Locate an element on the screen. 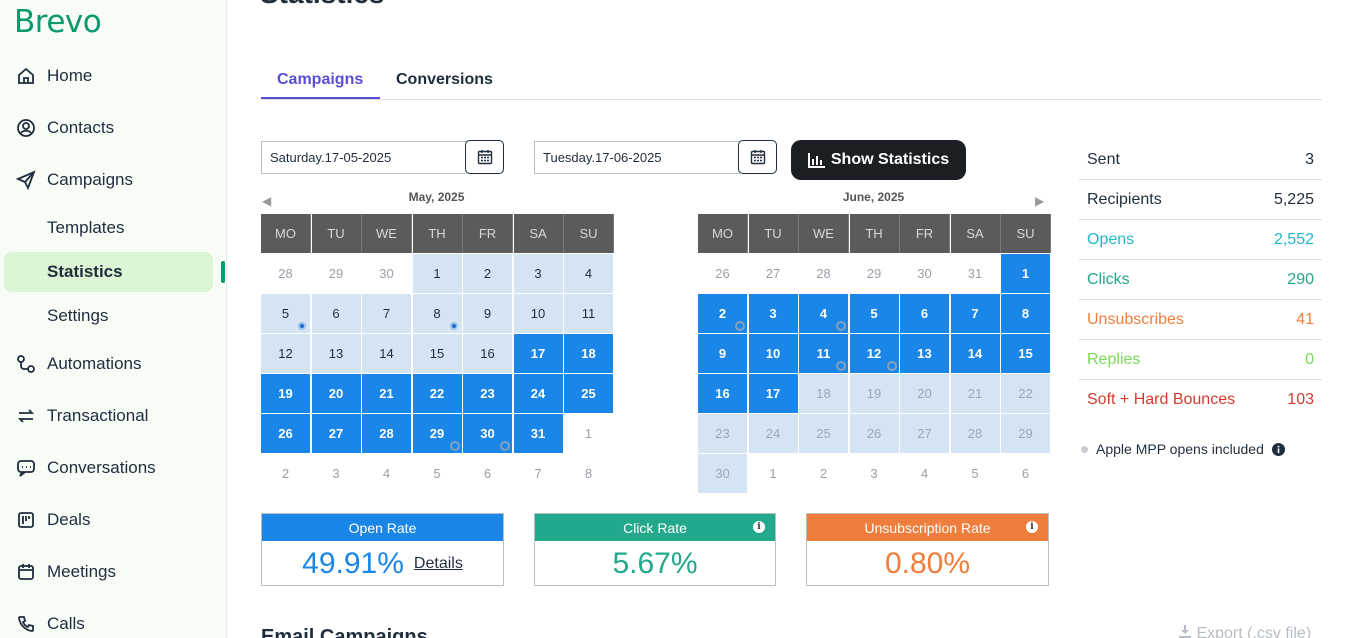  open-rate-card: Open Rate 49.91% Details is located at coordinates (382, 549).